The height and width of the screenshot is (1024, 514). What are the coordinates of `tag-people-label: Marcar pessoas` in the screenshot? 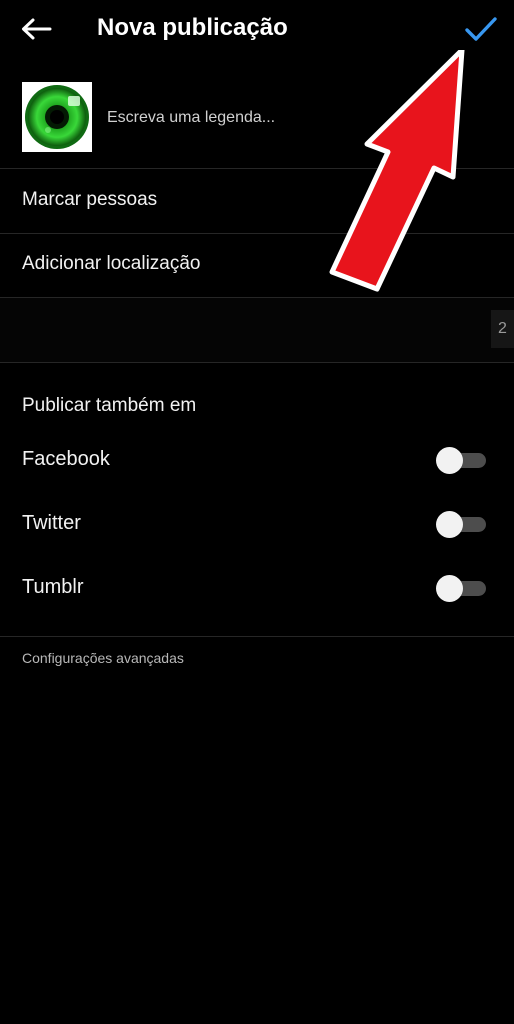 It's located at (90, 199).